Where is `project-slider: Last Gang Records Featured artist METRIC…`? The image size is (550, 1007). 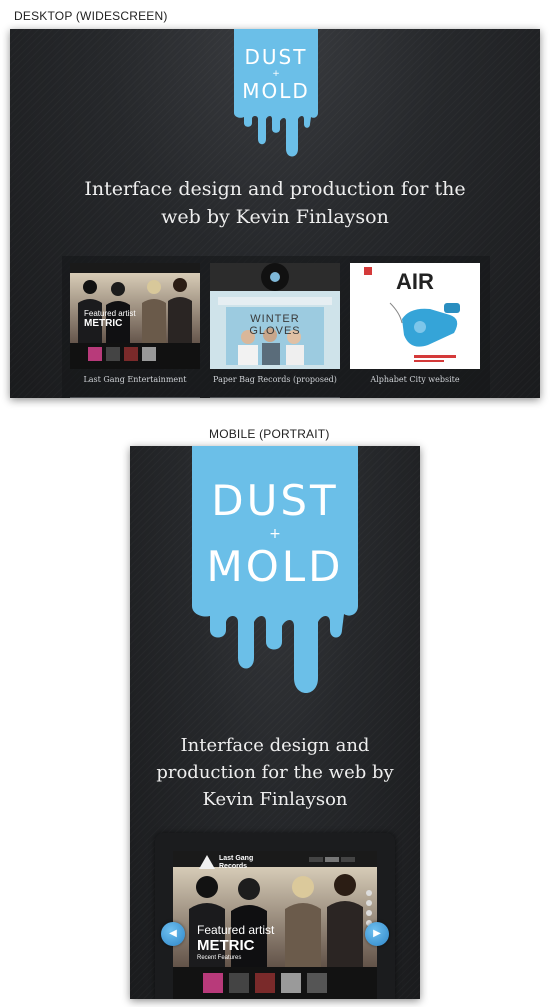 project-slider: Last Gang Records Featured artist METRIC… is located at coordinates (275, 916).